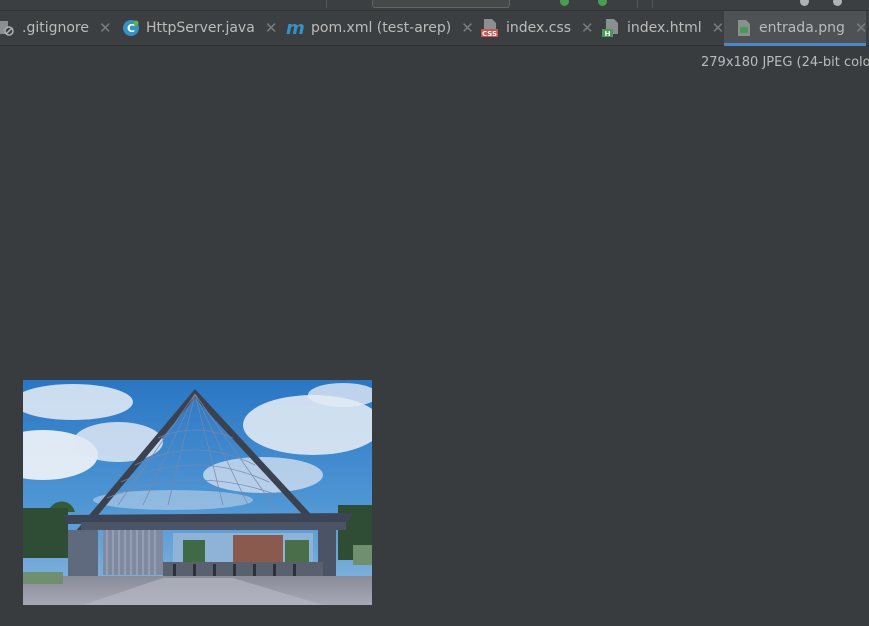 The width and height of the screenshot is (869, 626). What do you see at coordinates (804, 3) in the screenshot?
I see `search-icon` at bounding box center [804, 3].